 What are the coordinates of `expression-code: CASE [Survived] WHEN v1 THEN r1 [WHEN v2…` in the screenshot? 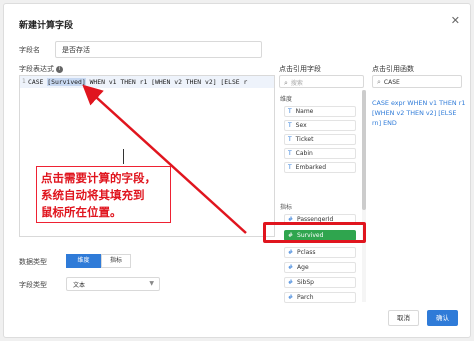 It's located at (137, 82).